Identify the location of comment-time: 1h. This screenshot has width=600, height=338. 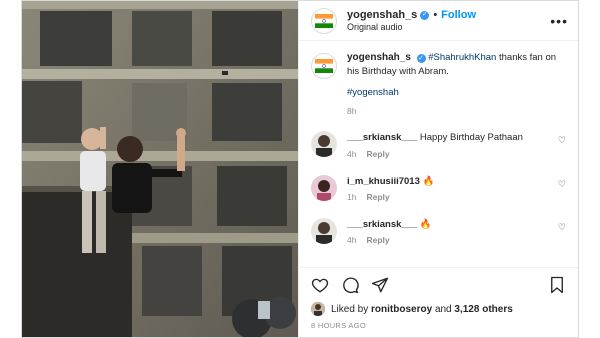
(352, 196).